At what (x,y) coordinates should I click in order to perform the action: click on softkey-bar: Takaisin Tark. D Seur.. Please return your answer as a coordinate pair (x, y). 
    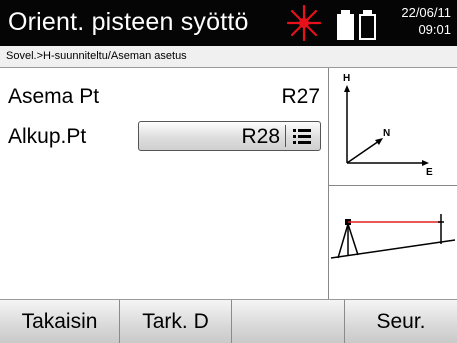
    Looking at the image, I should click on (228, 321).